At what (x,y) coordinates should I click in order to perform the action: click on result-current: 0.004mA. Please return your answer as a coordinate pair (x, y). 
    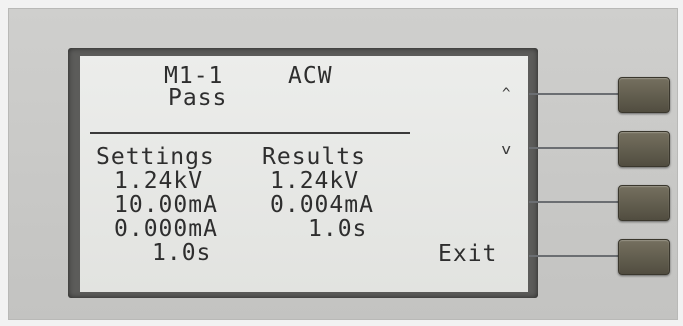
    Looking at the image, I should click on (322, 205).